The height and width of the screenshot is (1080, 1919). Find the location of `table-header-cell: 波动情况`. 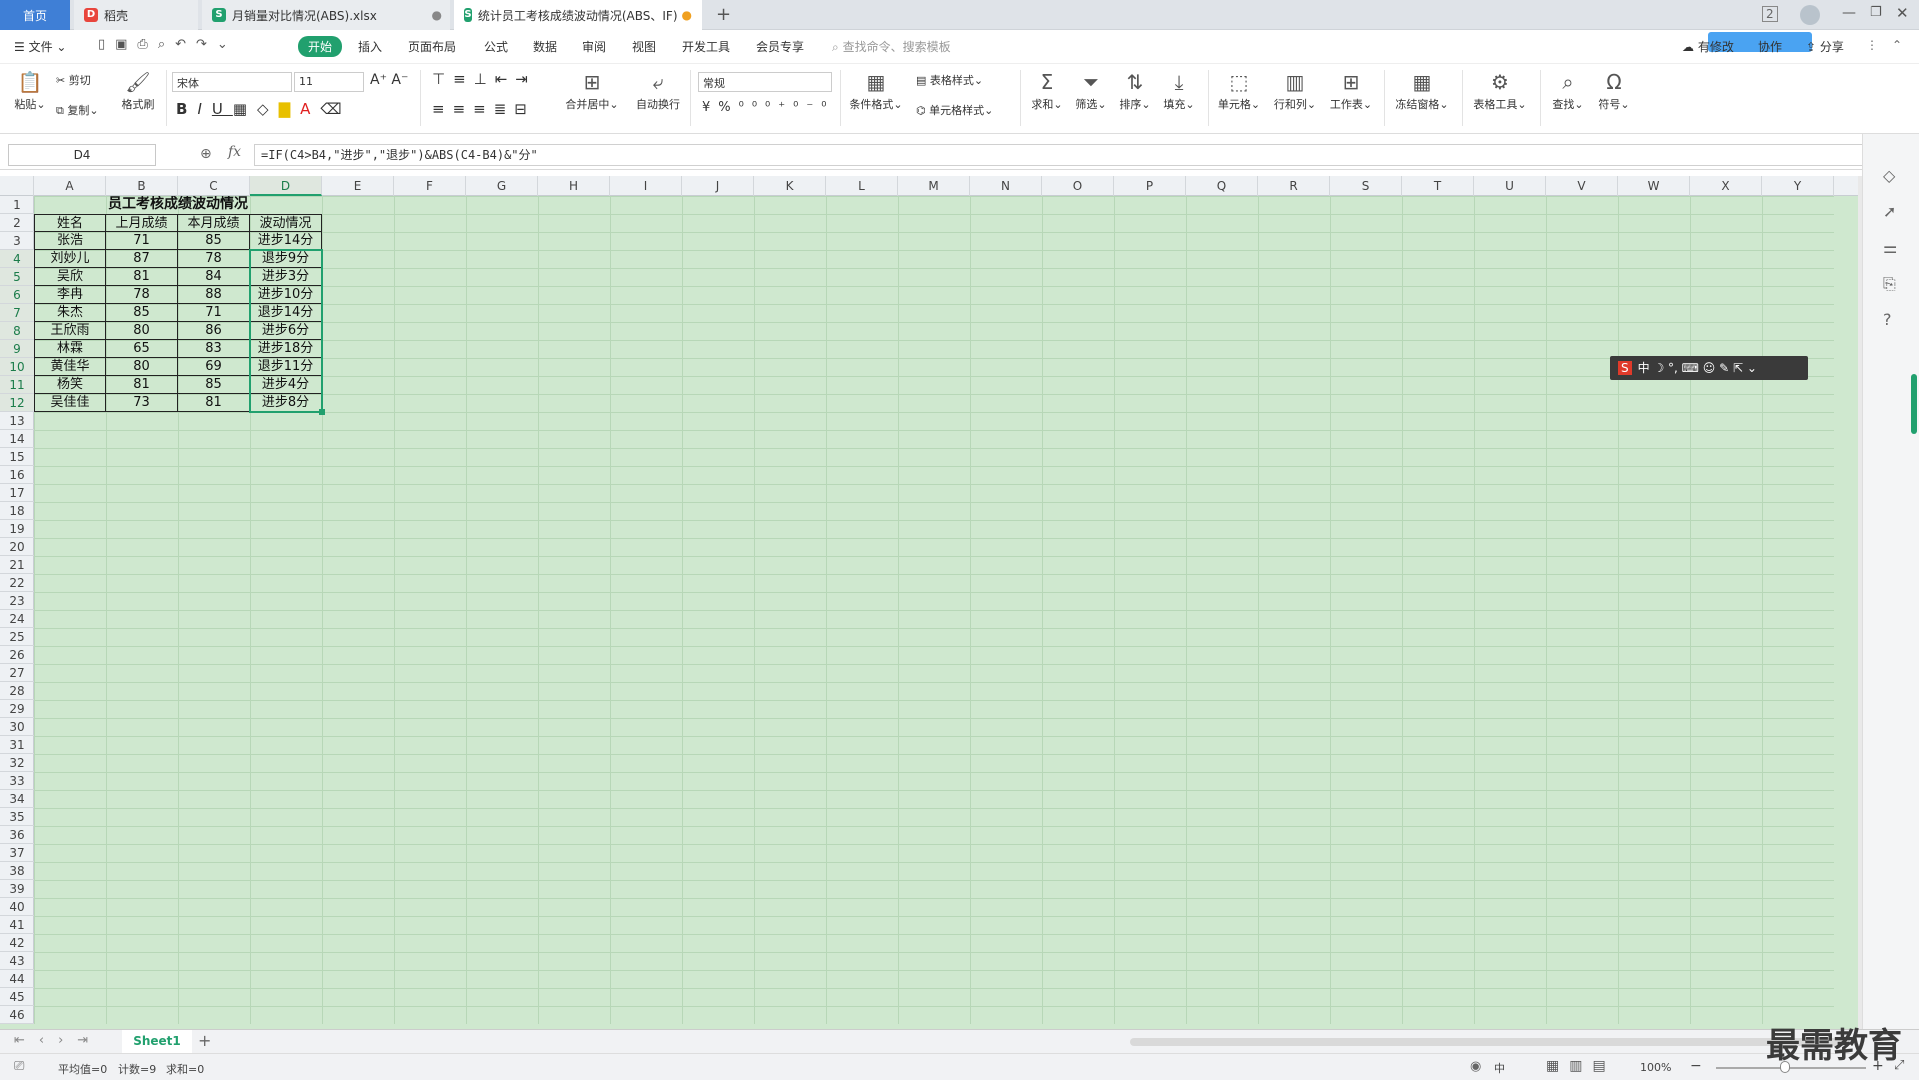

table-header-cell: 波动情况 is located at coordinates (286, 223).